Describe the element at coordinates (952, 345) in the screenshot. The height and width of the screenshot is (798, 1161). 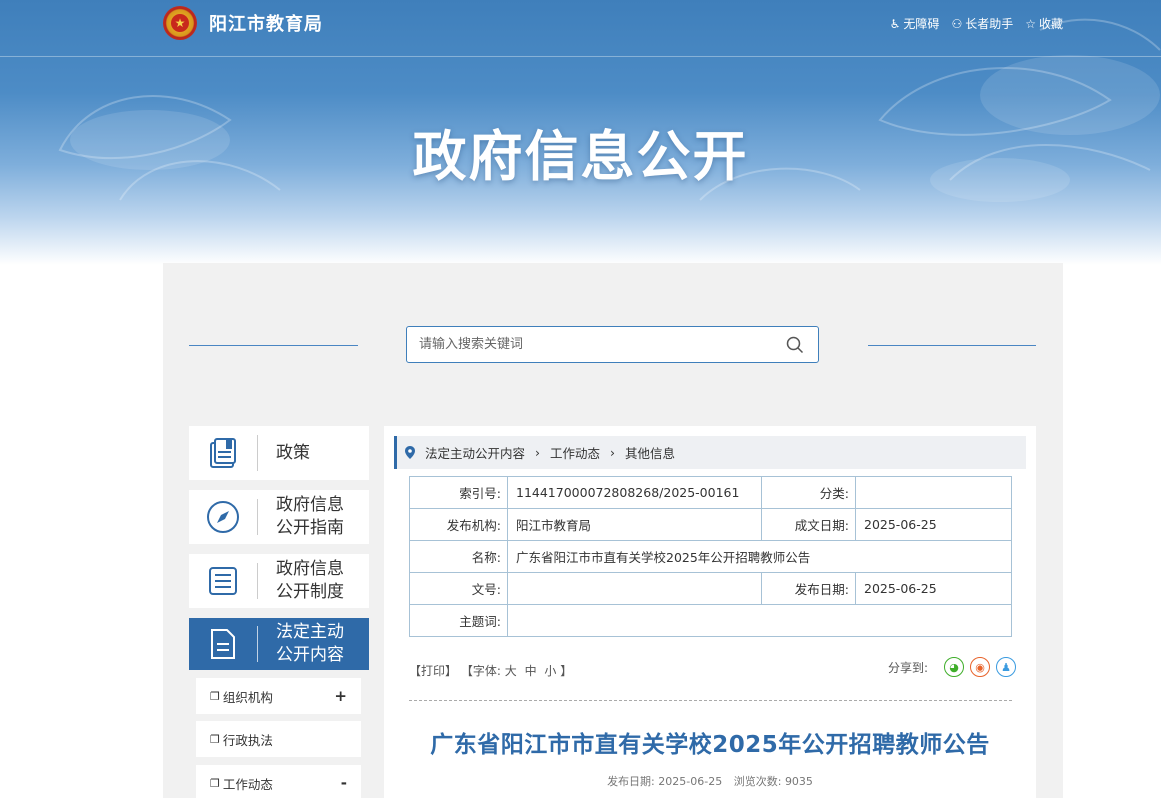
I see `search-line-right` at that location.